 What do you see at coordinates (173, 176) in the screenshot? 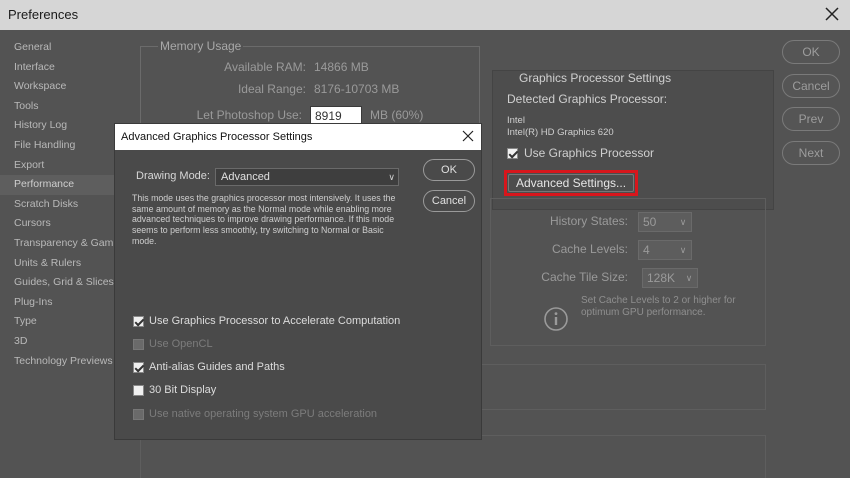
I see `drawing-mode-label: Drawing Mode:` at bounding box center [173, 176].